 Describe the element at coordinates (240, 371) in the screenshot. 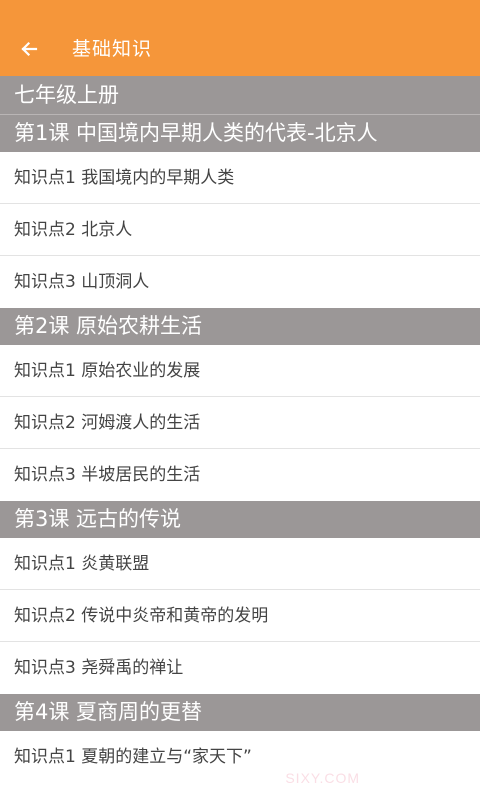

I see `list-item: 知识点1 原始农业的发展` at that location.